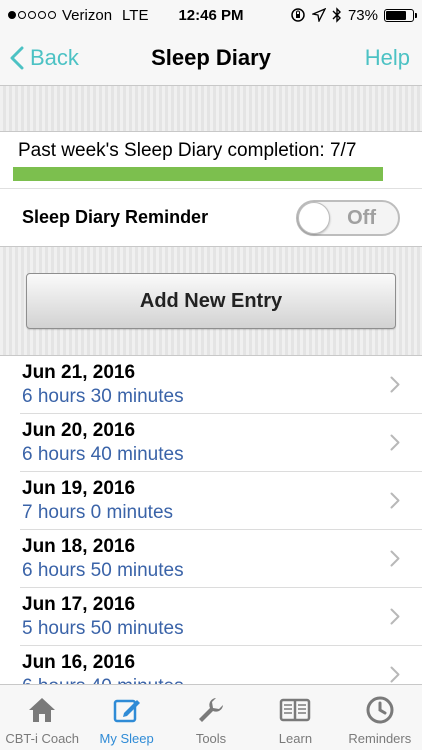 The height and width of the screenshot is (750, 422). Describe the element at coordinates (103, 628) in the screenshot. I see `entry-duration: 5 hours 50 minutes` at that location.